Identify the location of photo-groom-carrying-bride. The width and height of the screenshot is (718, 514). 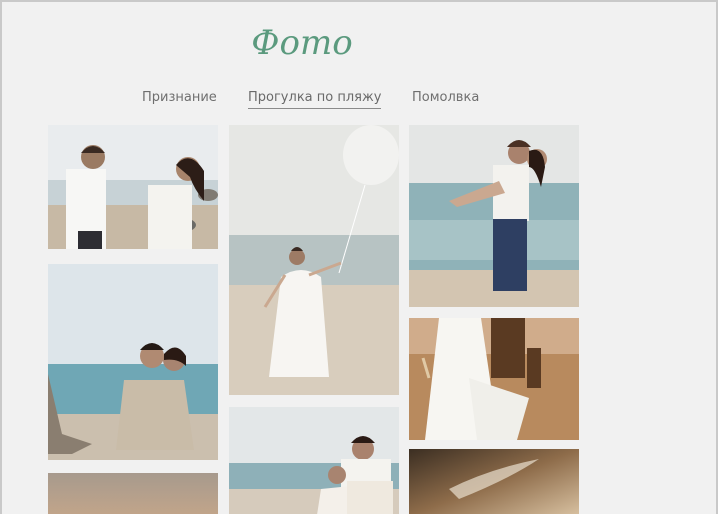
(494, 216).